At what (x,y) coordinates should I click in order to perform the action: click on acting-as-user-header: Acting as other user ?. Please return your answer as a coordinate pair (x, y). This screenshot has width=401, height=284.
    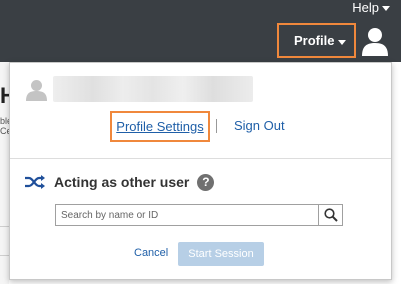
    Looking at the image, I should click on (174, 182).